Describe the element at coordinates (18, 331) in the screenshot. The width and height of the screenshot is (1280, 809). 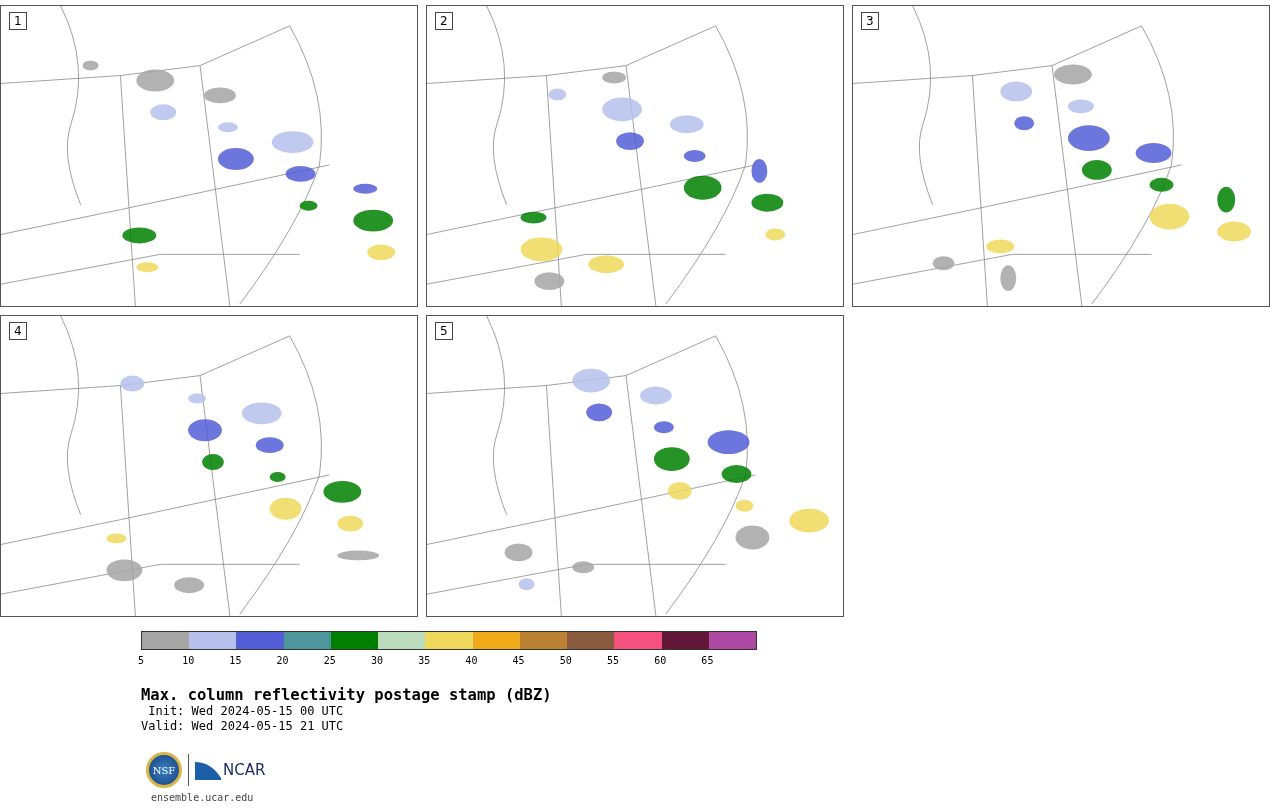
I see `panel-number: 4` at that location.